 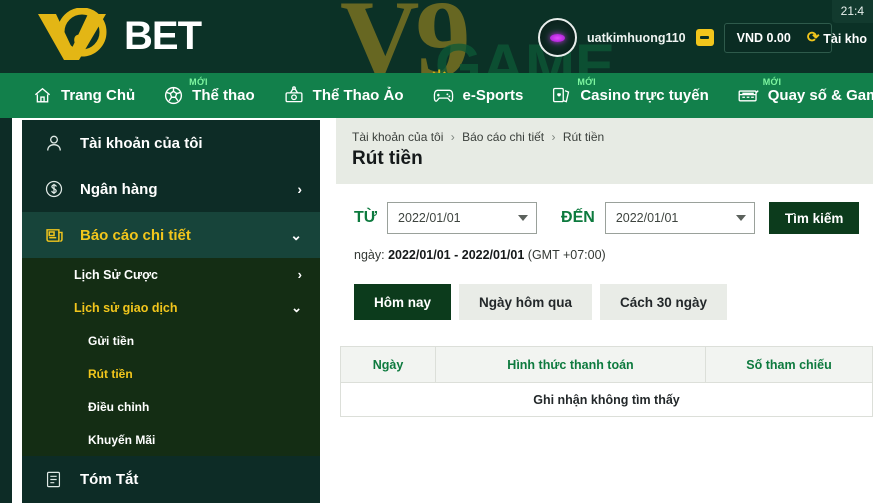 What do you see at coordinates (72, 34) in the screenshot?
I see `v9-logo-icon: 9` at bounding box center [72, 34].